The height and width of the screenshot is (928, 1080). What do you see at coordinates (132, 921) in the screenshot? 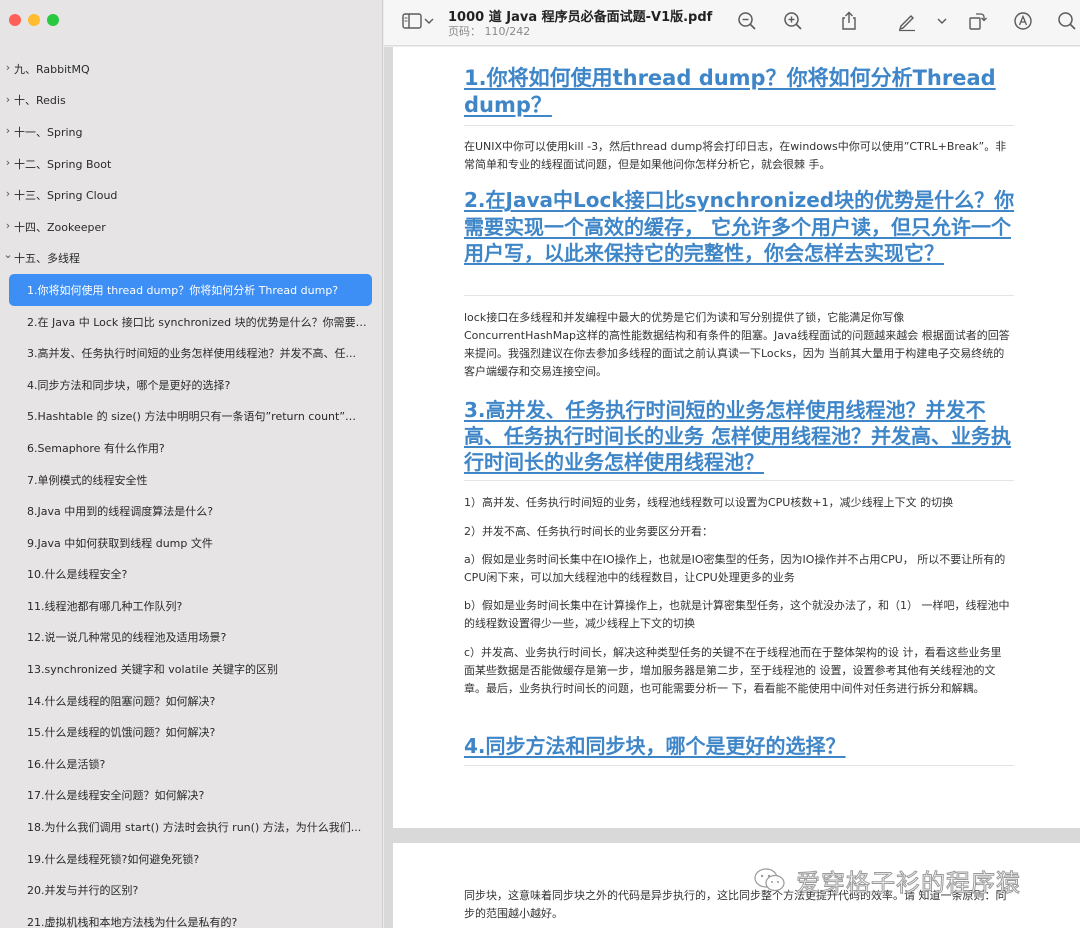
I see `toc-item-label: 21.虚拟机栈和本地方法栈为什么是私有的?` at bounding box center [132, 921].